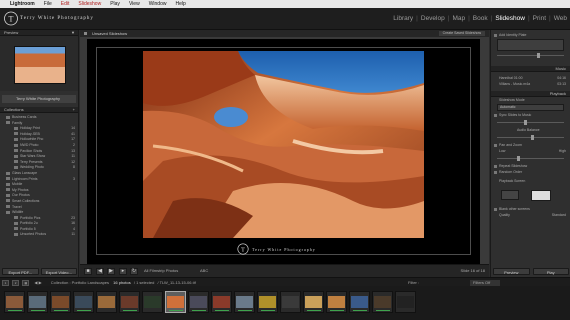 This screenshot has width=570, height=320. Describe the element at coordinates (510, 18) in the screenshot. I see `module-slideshow: Slideshow` at that location.